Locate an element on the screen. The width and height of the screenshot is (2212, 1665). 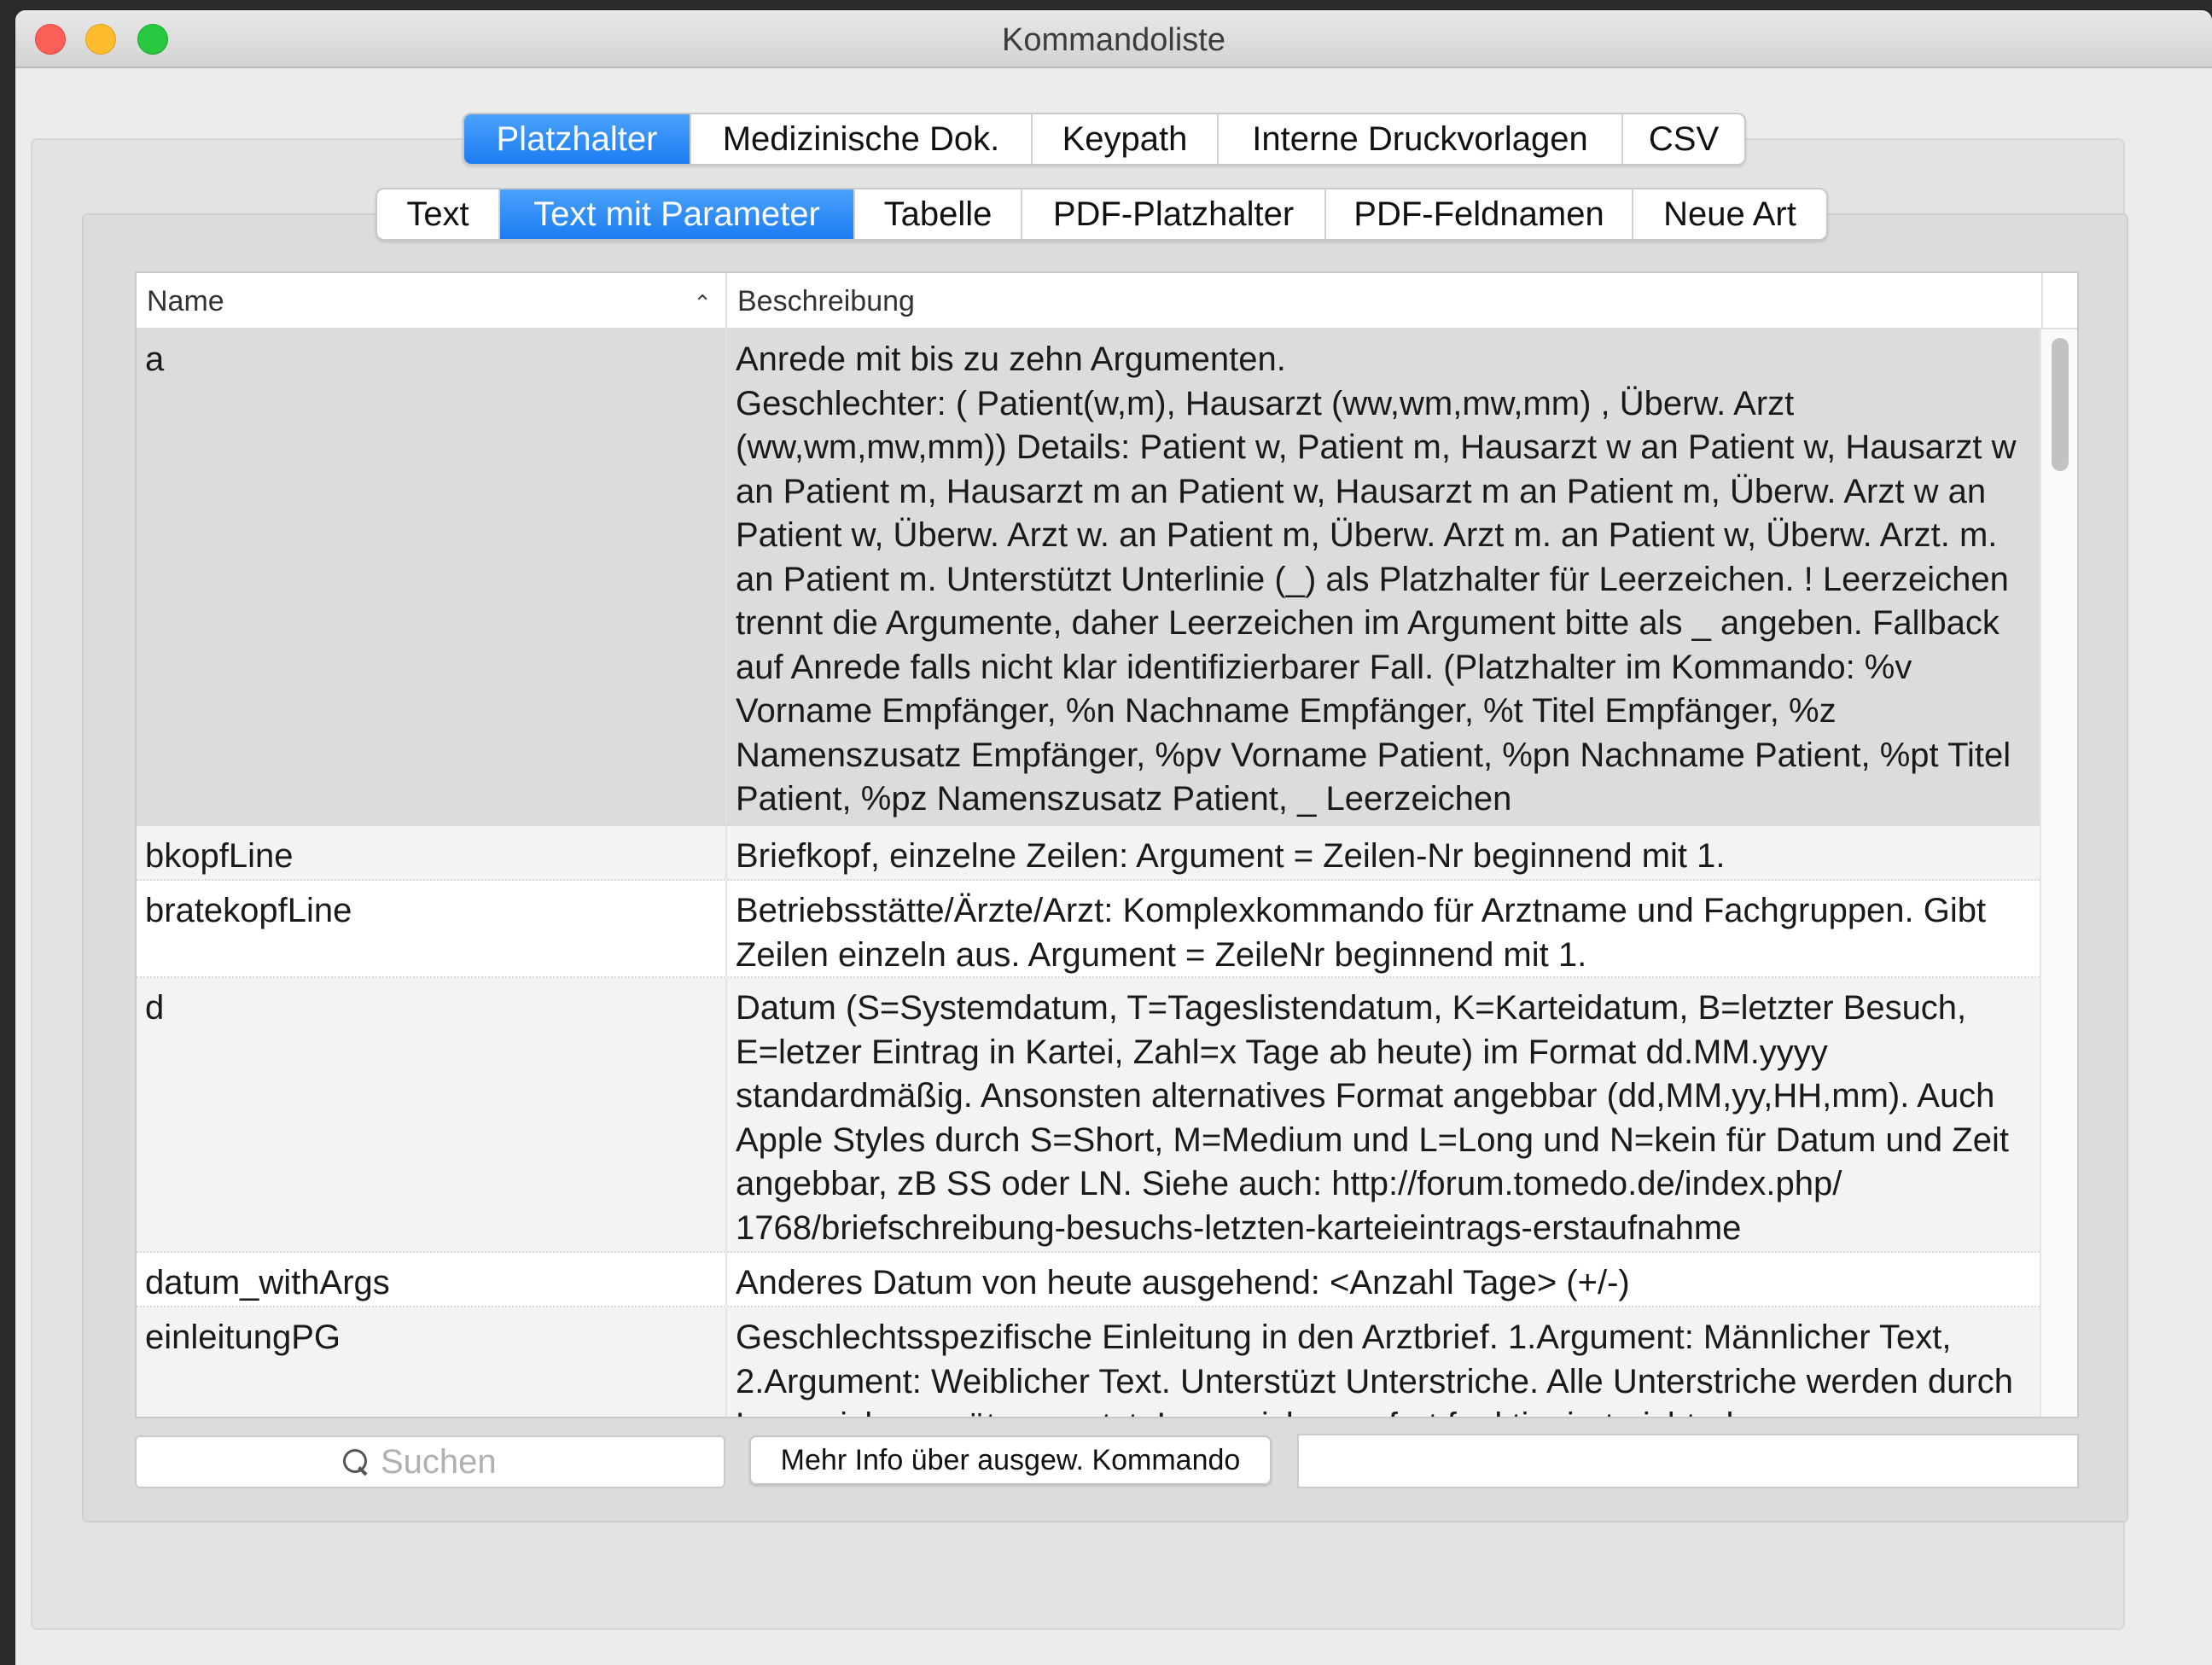
scrollbar-thumb is located at coordinates (2060, 404).